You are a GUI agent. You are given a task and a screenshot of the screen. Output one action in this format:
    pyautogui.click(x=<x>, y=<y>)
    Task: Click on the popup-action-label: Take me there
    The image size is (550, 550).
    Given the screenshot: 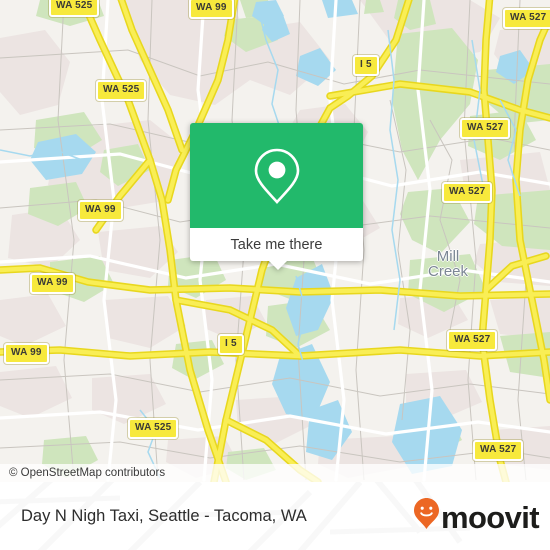 What is the action you would take?
    pyautogui.click(x=276, y=244)
    